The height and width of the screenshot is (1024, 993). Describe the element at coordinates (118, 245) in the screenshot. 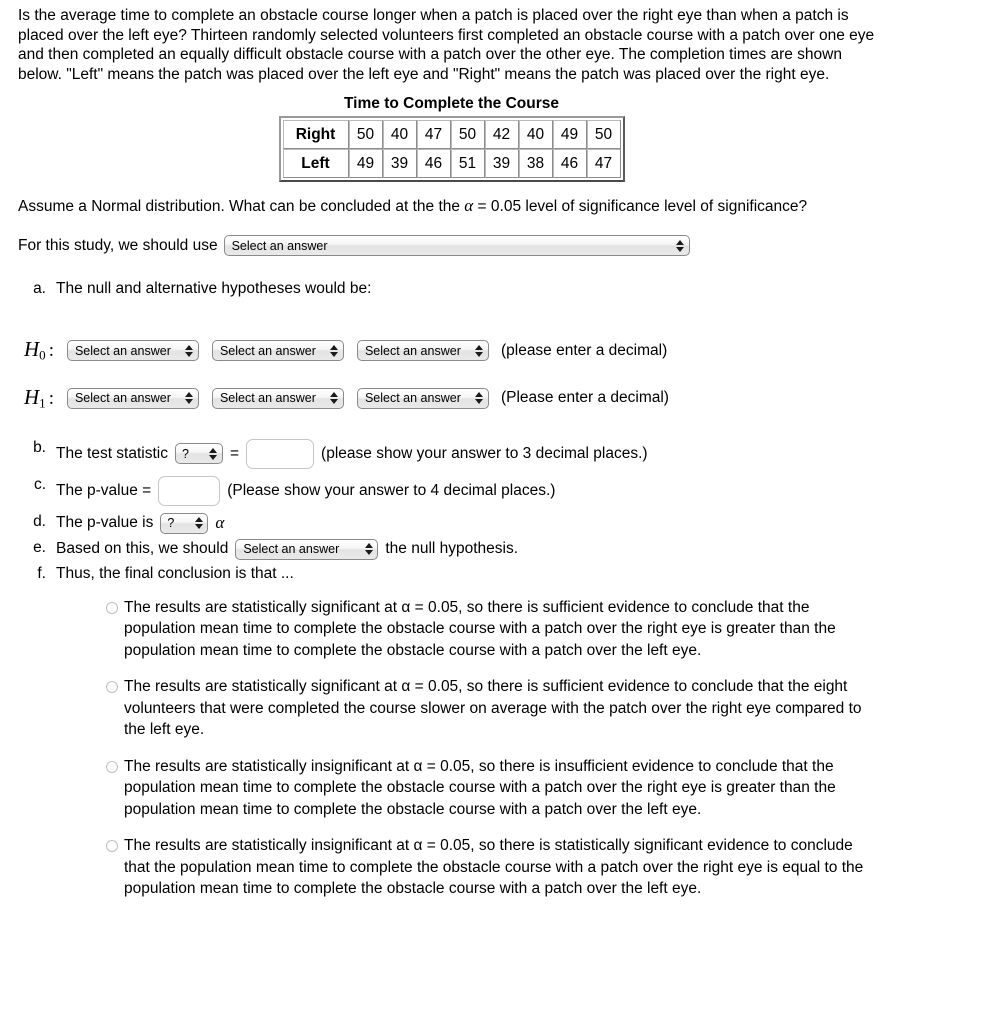

I see `study-method-label: For this study, we should use` at that location.